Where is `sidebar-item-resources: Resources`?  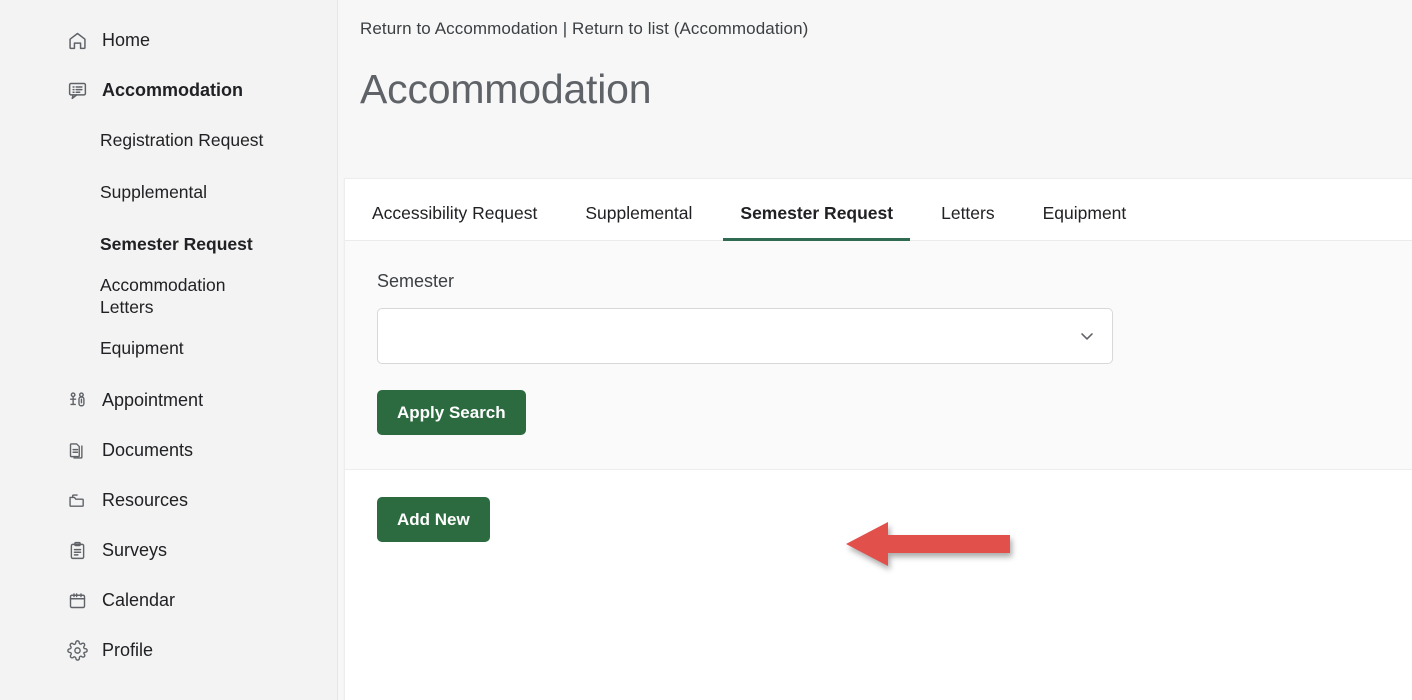
sidebar-item-resources: Resources is located at coordinates (168, 500).